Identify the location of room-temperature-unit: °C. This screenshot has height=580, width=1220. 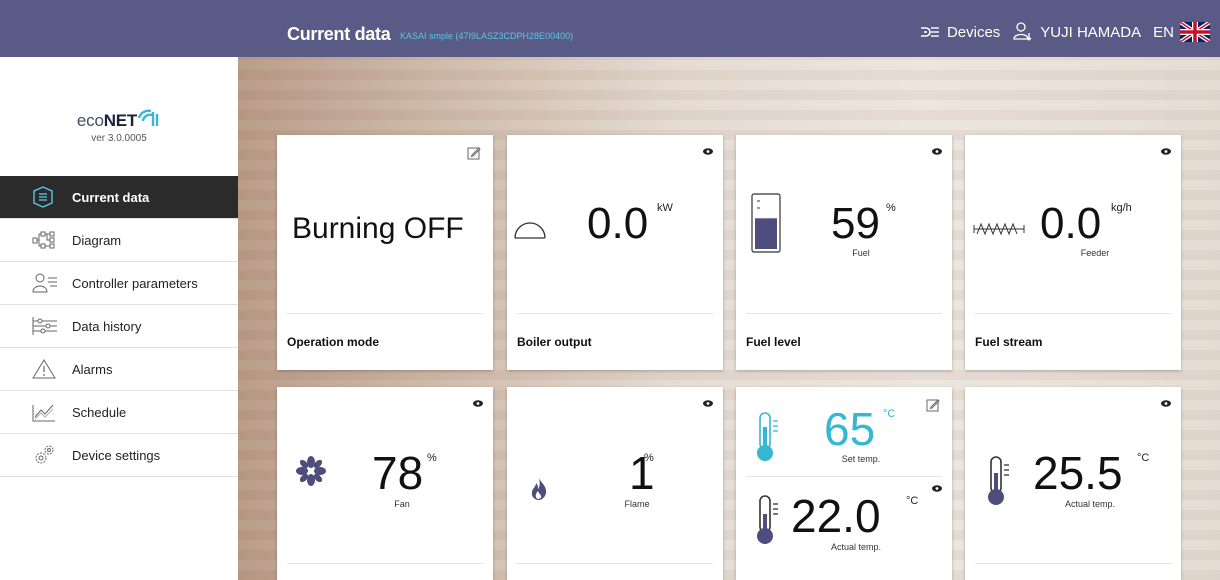
(1143, 458).